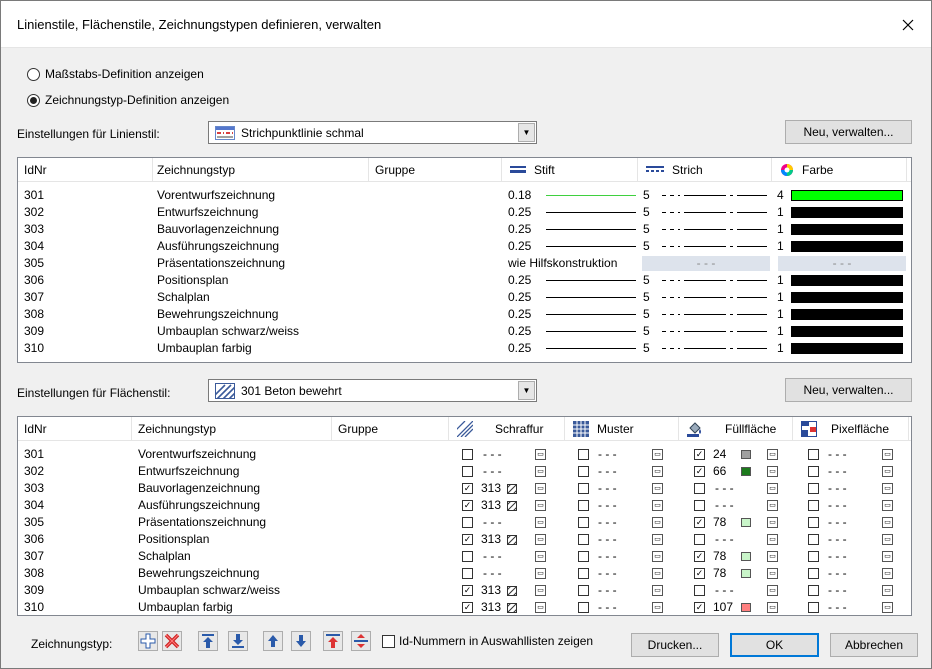 The image size is (932, 669). I want to click on col-pixelflaeche: Pixelfläche, so click(851, 429).